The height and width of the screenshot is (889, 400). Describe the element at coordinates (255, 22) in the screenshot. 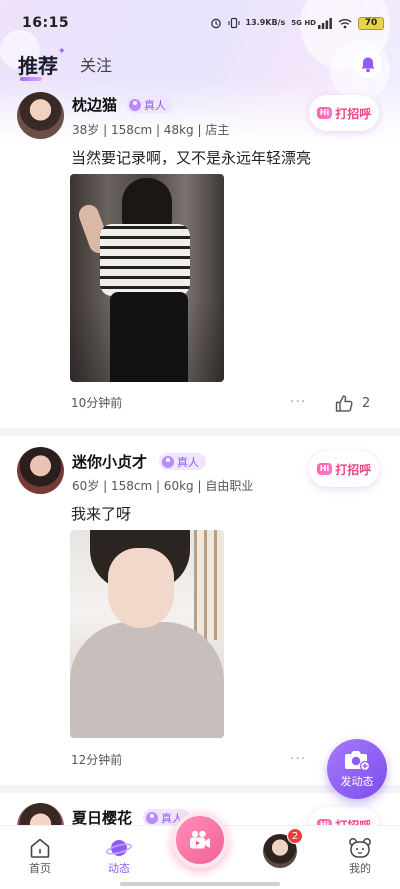

I see `network-speed-value: 13.9` at that location.